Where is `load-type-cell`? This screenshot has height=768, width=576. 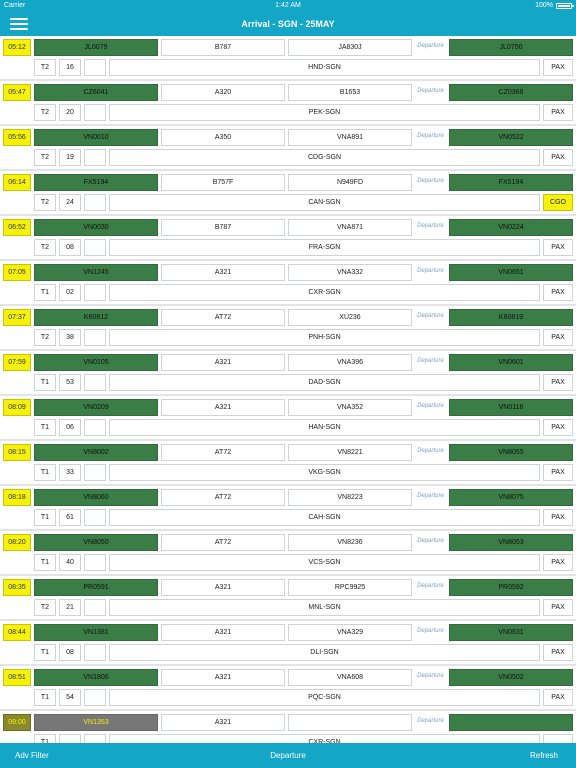
load-type-cell is located at coordinates (558, 738).